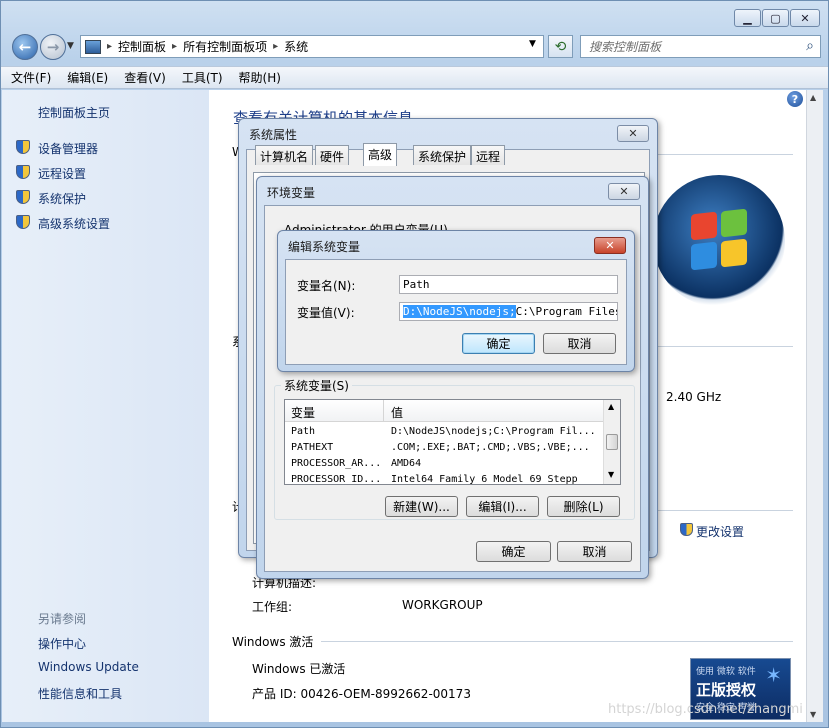 The image size is (829, 728). I want to click on chevron-right-icon: ▸, so click(175, 46).